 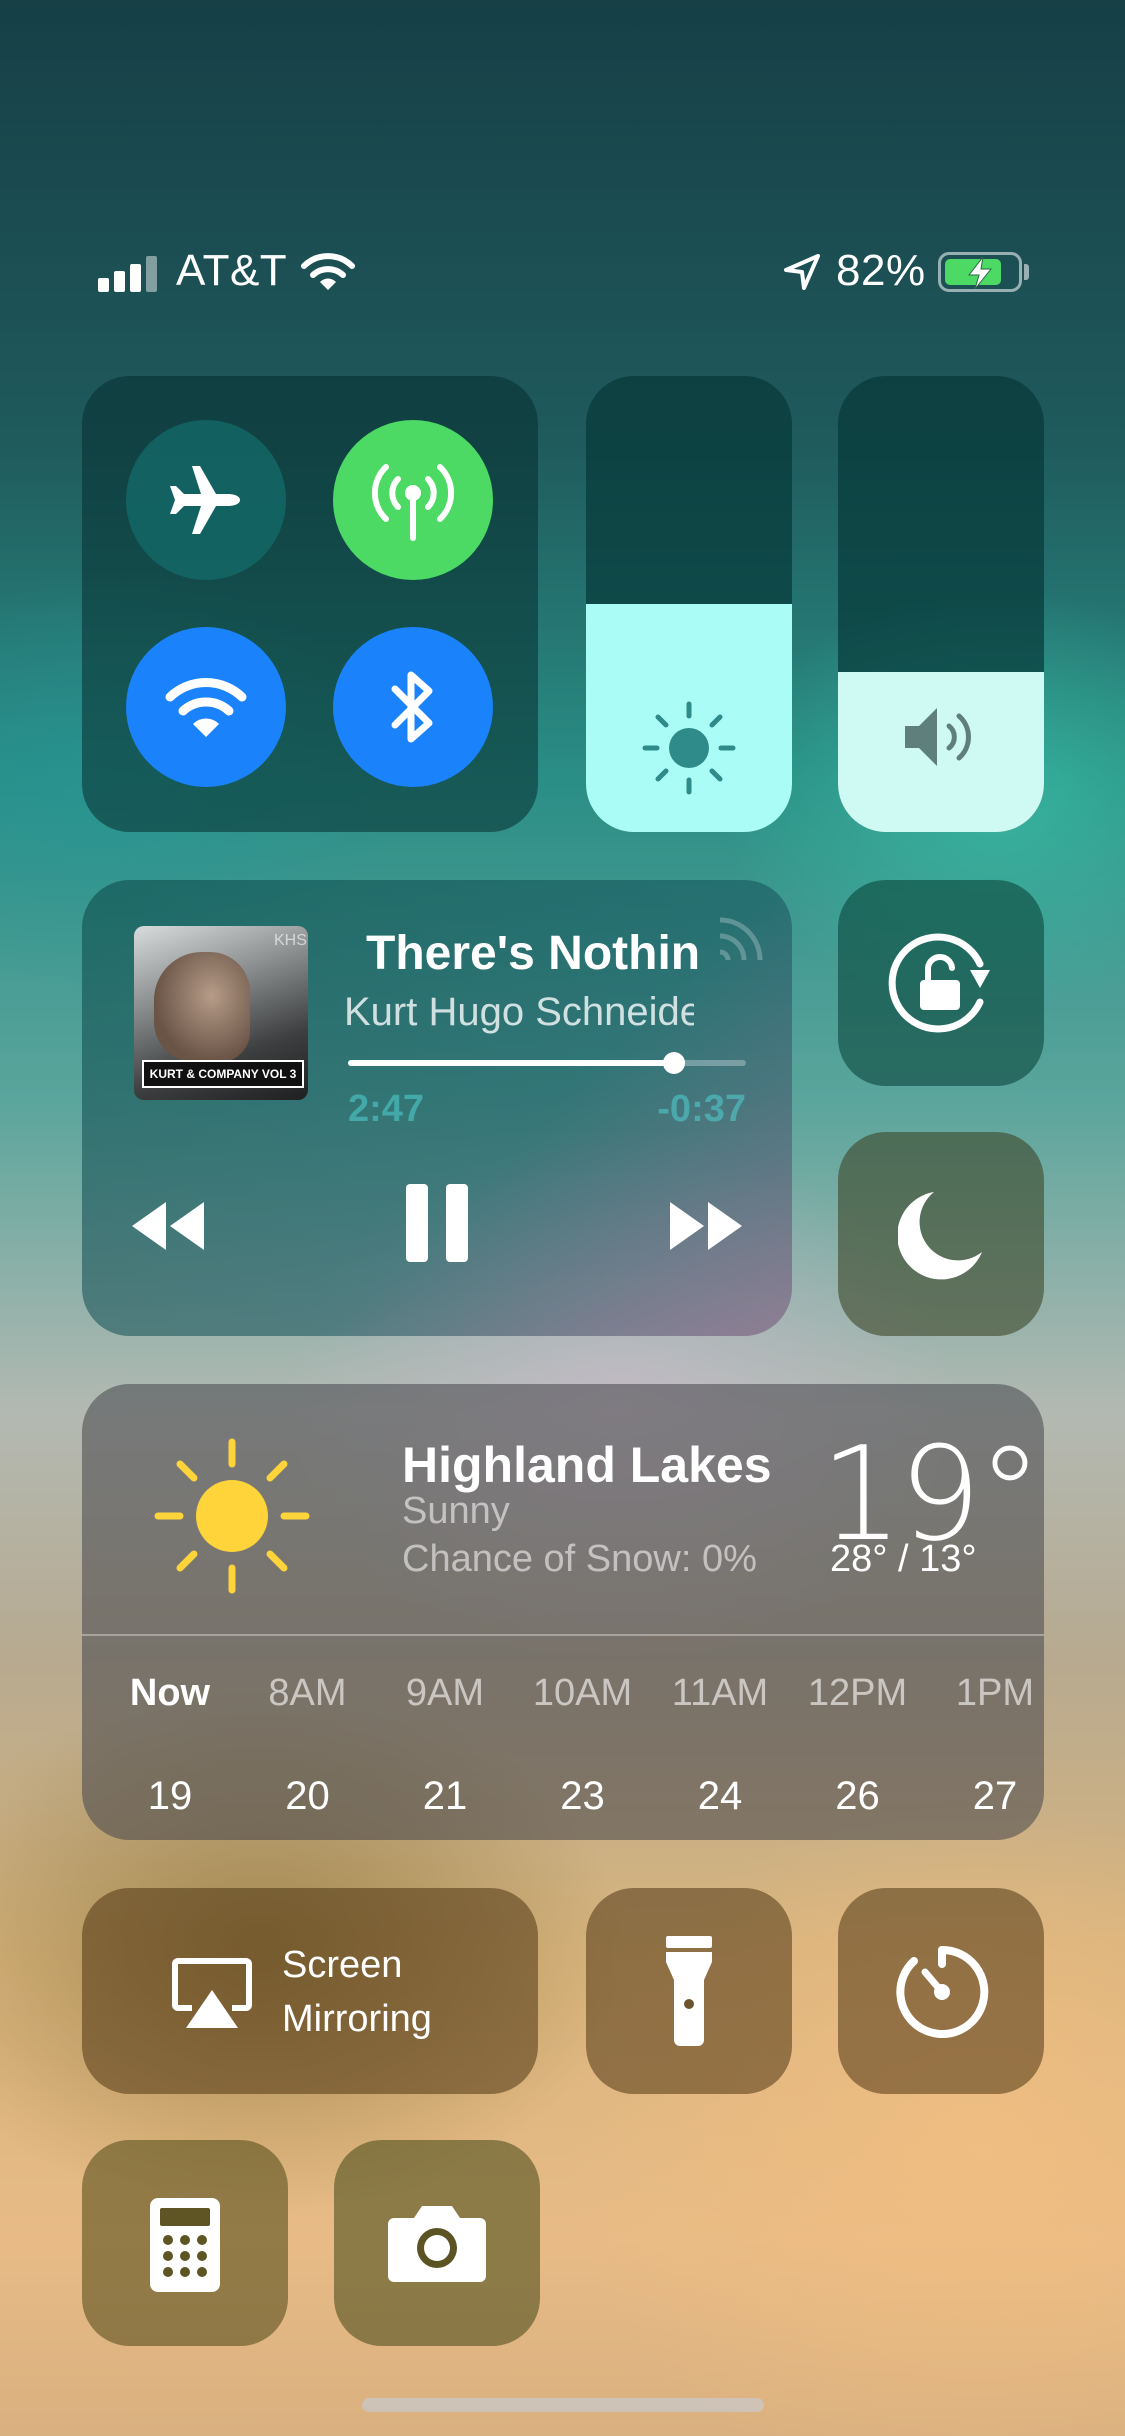 What do you see at coordinates (995, 1693) in the screenshot?
I see `hour-label: 1PM` at bounding box center [995, 1693].